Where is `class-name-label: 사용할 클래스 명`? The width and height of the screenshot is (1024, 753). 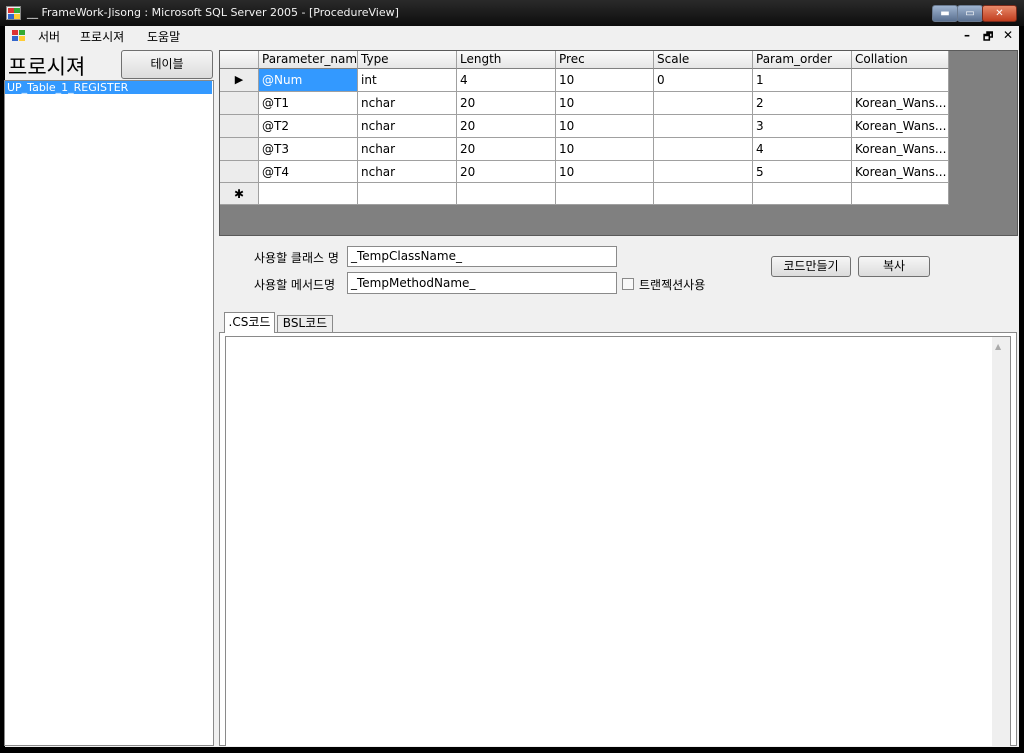
class-name-label: 사용할 클래스 명 is located at coordinates (296, 258).